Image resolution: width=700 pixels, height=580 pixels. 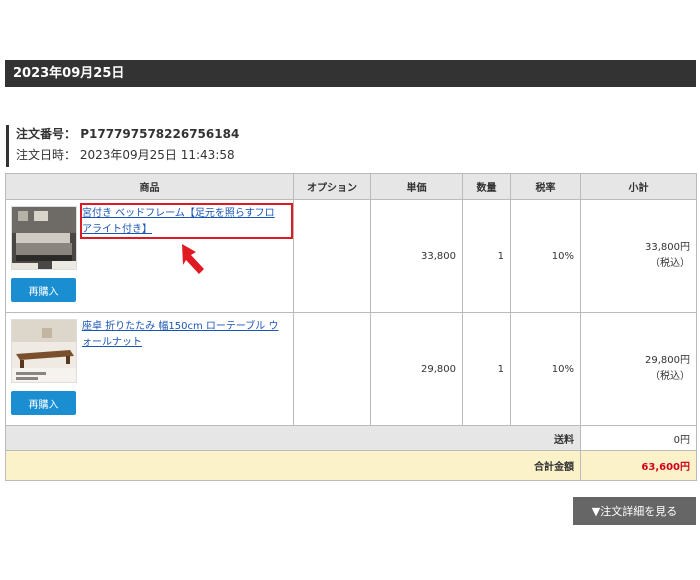 What do you see at coordinates (638, 186) in the screenshot?
I see `column-header-subtotal: 小計` at bounding box center [638, 186].